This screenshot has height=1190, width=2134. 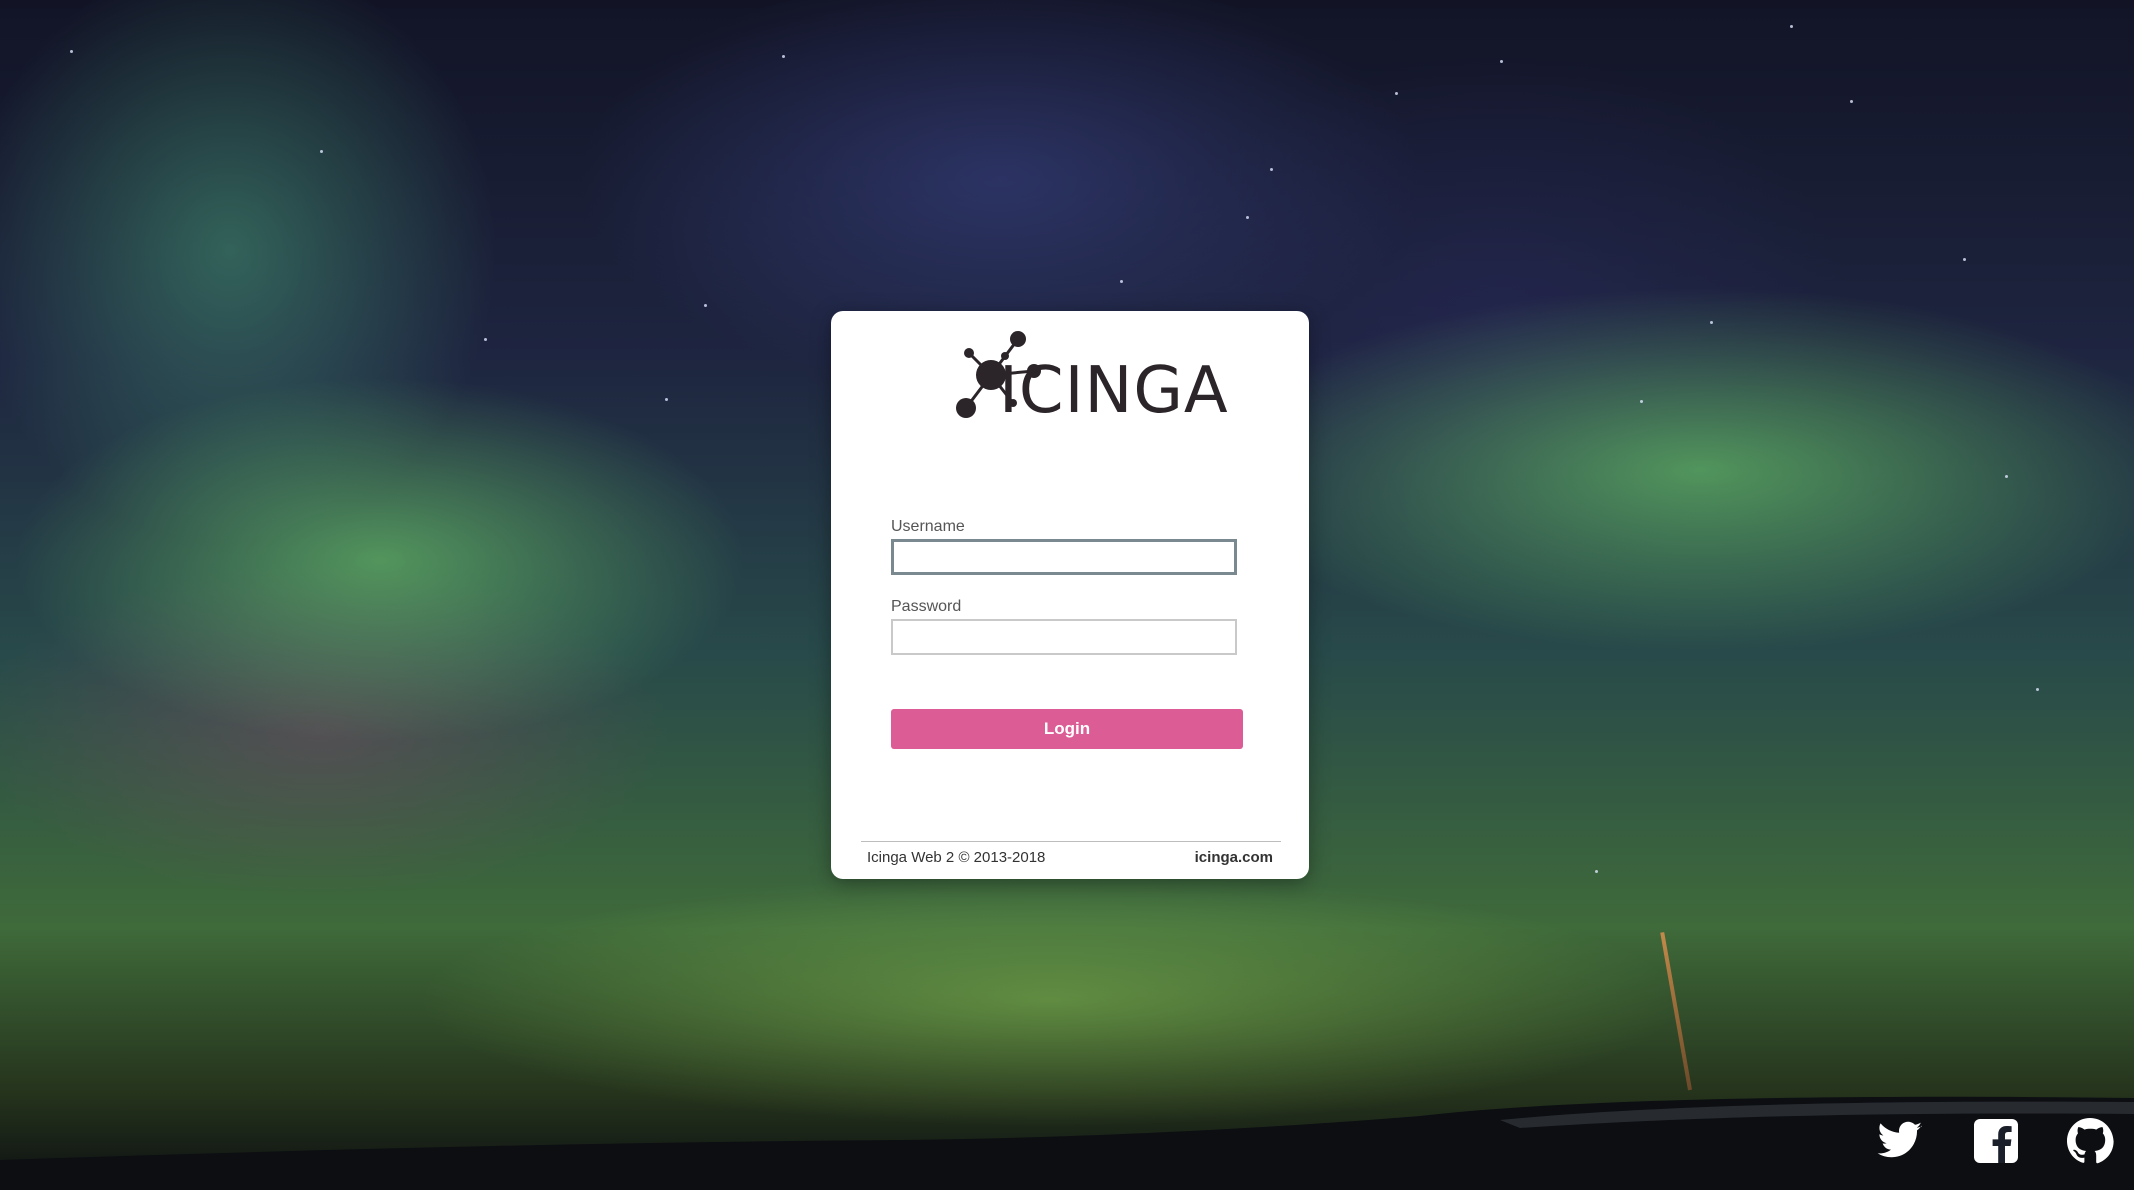 I want to click on github-icon, so click(x=2090, y=1141).